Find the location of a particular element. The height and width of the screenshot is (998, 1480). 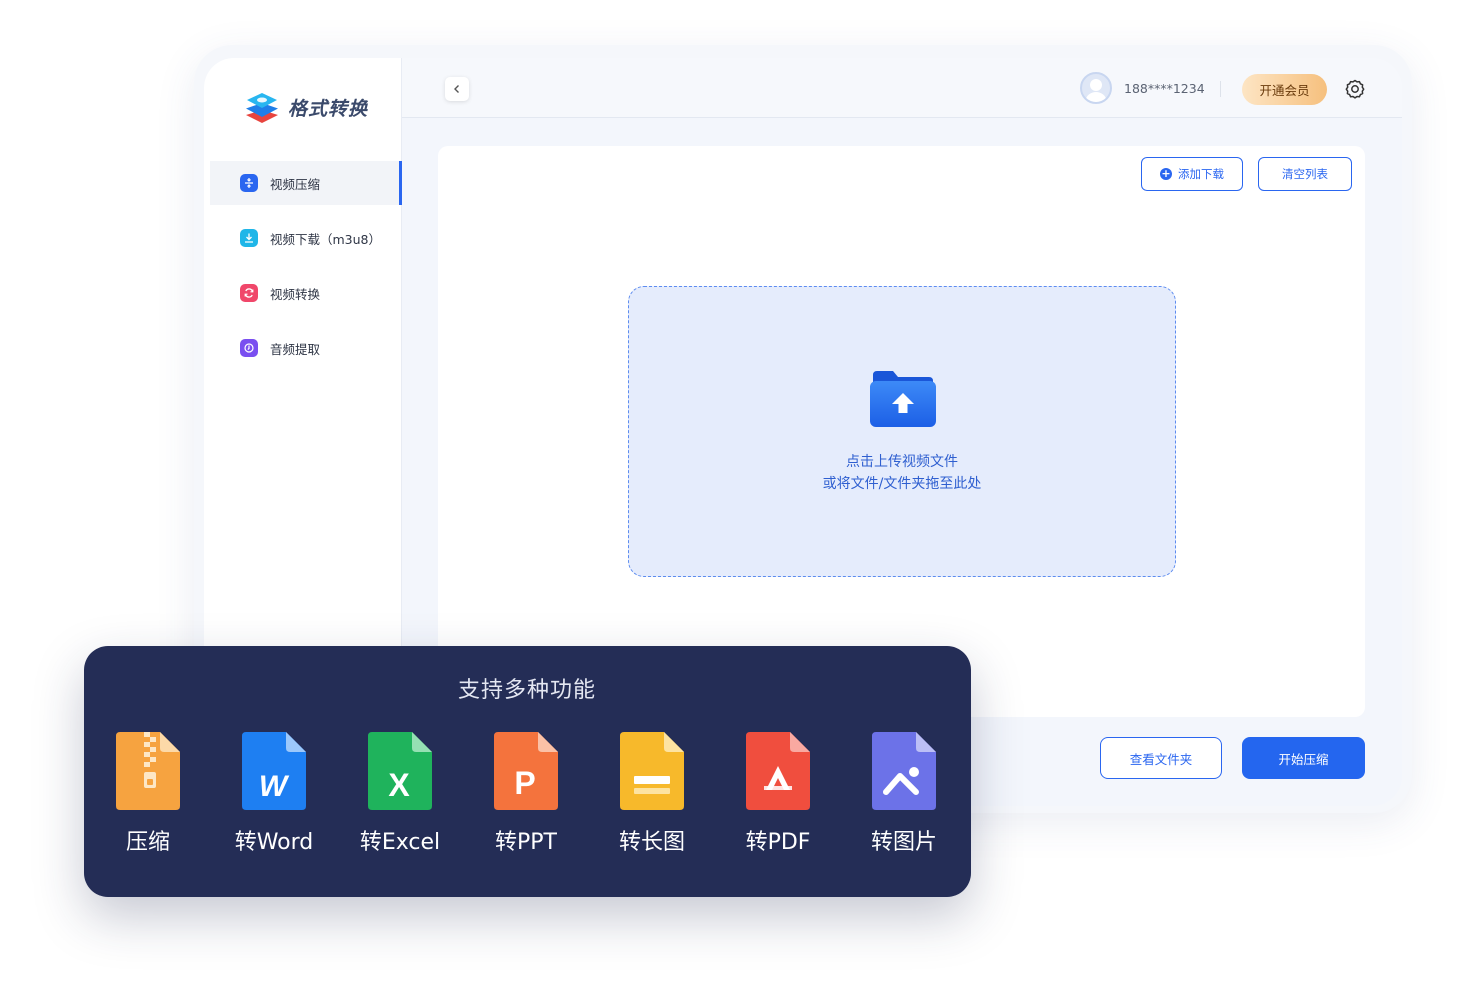

svg-text: W is located at coordinates (274, 786).